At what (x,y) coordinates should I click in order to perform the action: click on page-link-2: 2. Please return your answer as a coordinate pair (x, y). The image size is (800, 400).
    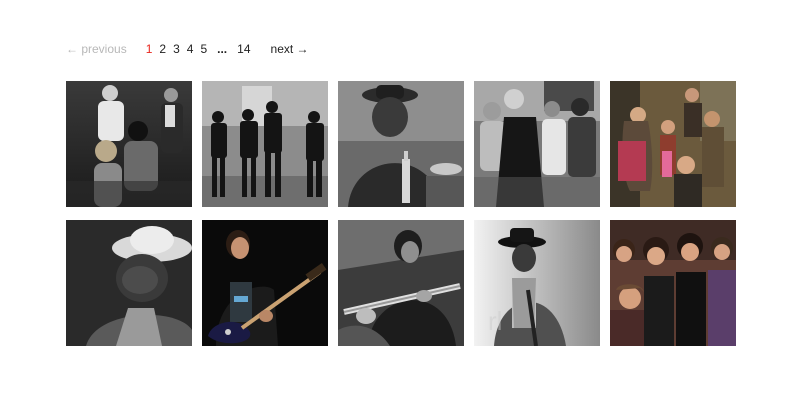
    Looking at the image, I should click on (162, 49).